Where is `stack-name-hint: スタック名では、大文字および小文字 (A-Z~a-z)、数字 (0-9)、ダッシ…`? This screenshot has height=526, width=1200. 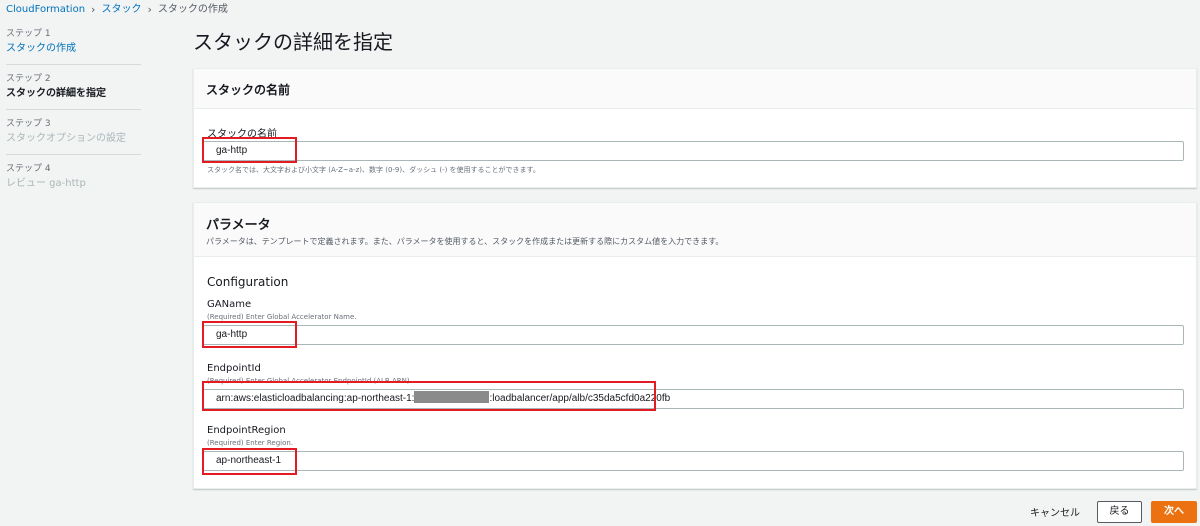
stack-name-hint: スタック名では、大文字および小文字 (A-Z~a-z)、数字 (0-9)、ダッシ… is located at coordinates (373, 170).